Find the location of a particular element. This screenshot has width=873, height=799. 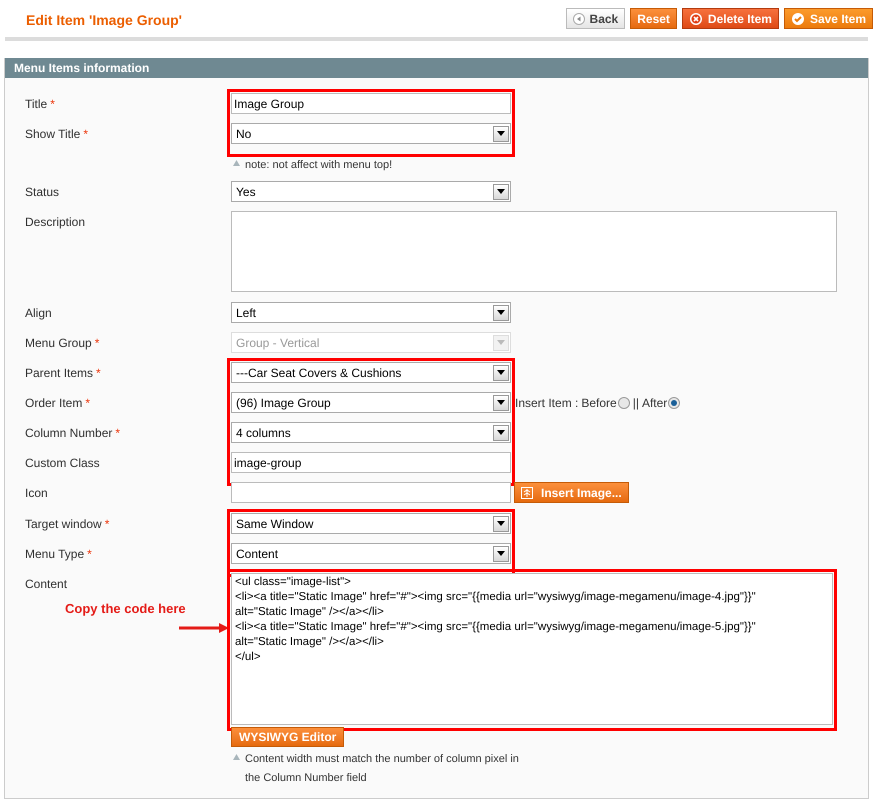

page-title: Edit Item 'Image Group' is located at coordinates (104, 20).